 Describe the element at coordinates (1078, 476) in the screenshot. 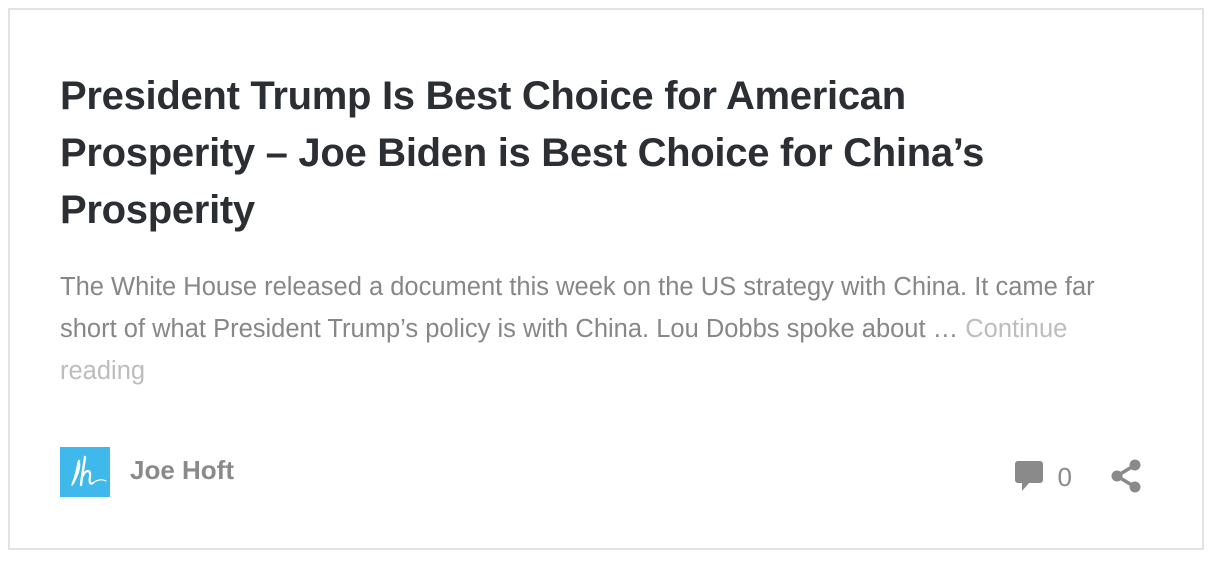

I see `post-meta: 0` at that location.